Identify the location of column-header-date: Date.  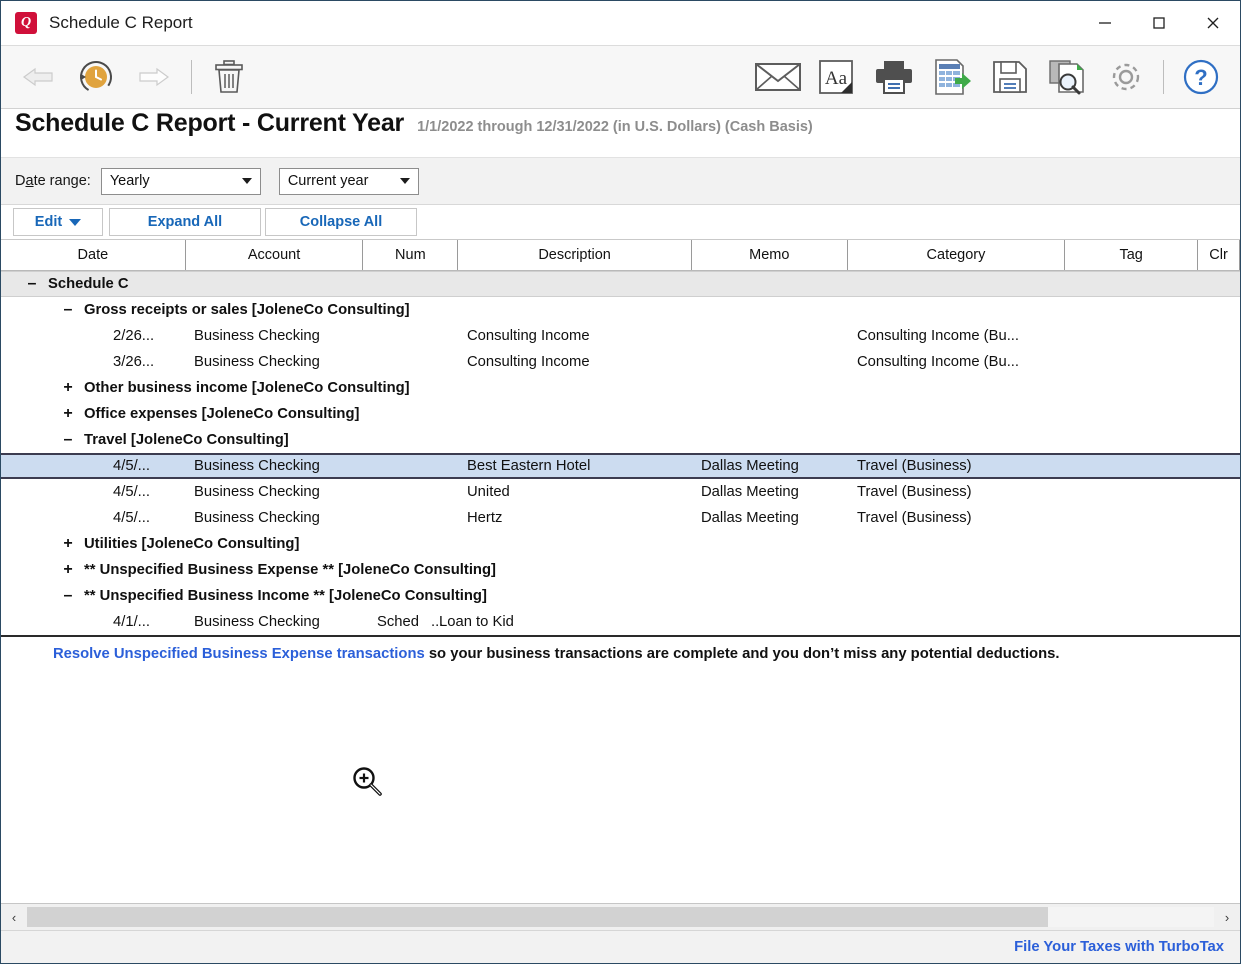
(93, 255).